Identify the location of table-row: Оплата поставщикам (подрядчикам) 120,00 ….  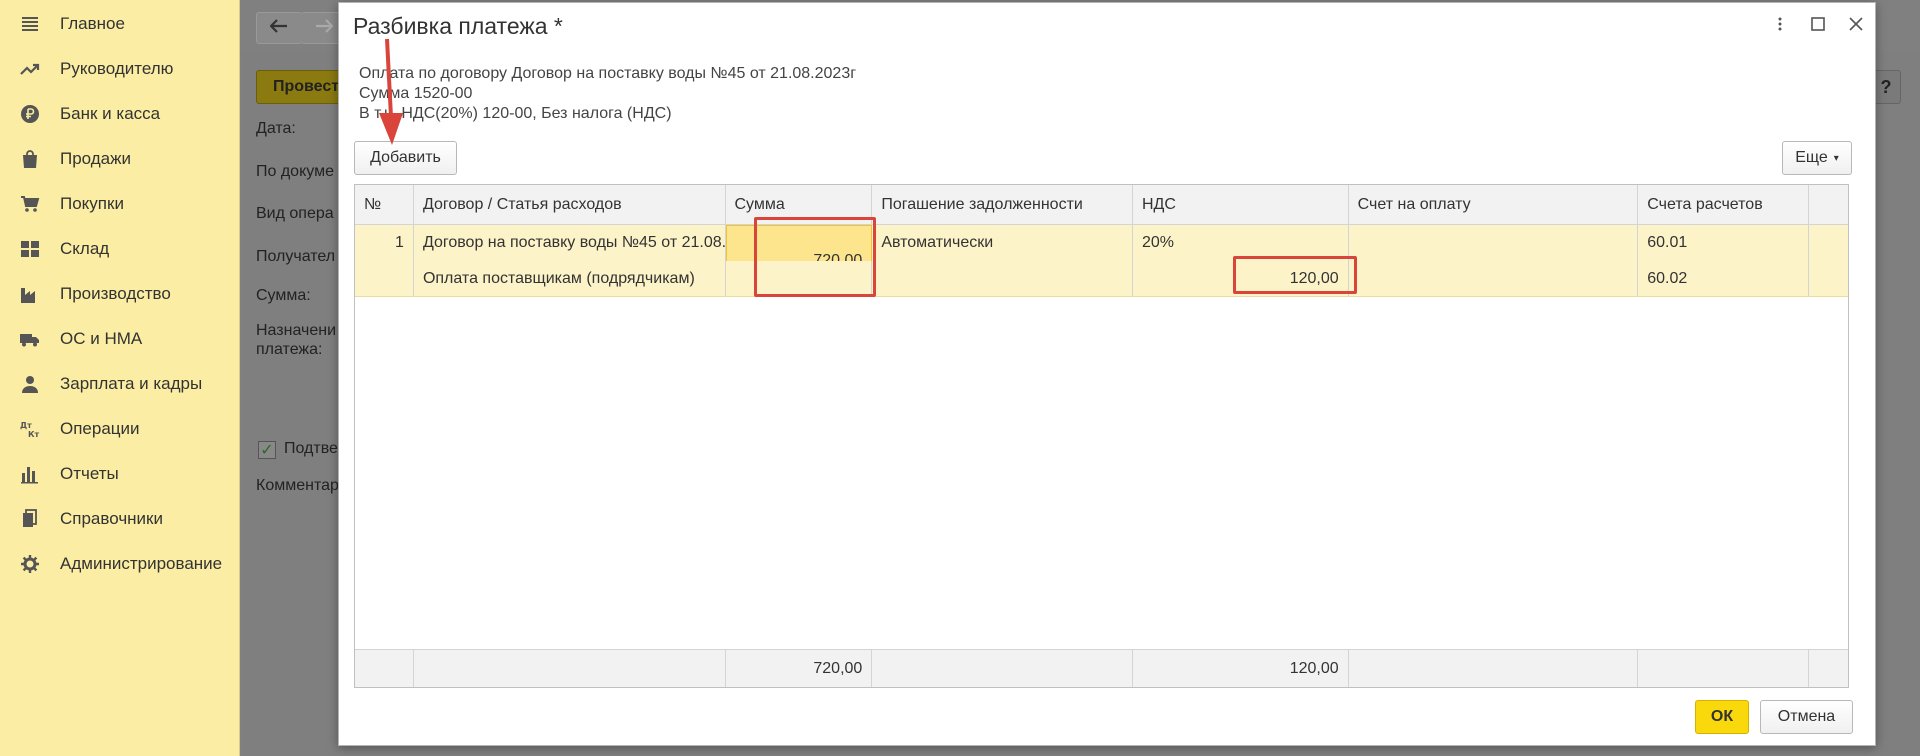
(1101, 279).